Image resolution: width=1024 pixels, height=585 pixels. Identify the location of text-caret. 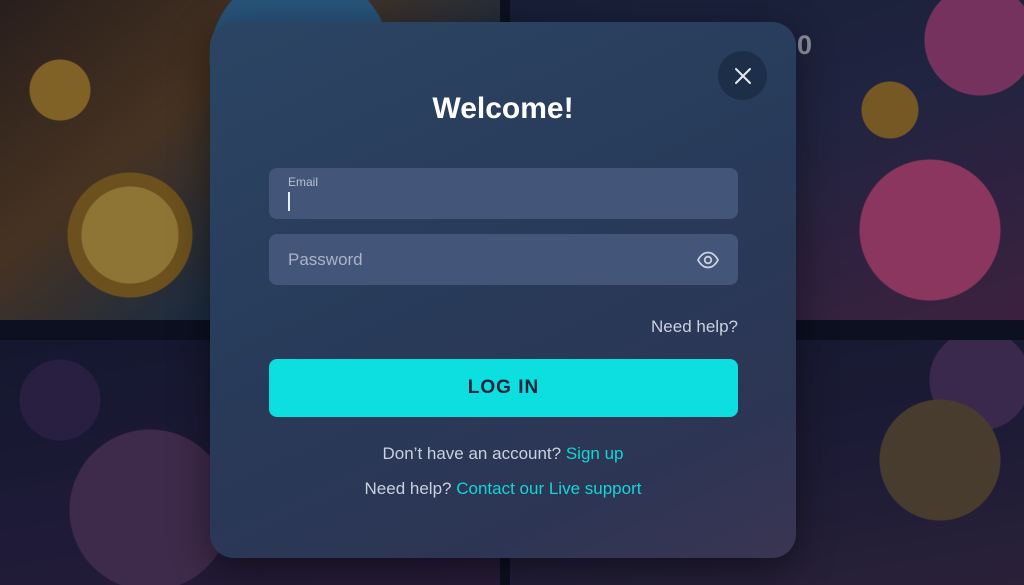
(289, 201).